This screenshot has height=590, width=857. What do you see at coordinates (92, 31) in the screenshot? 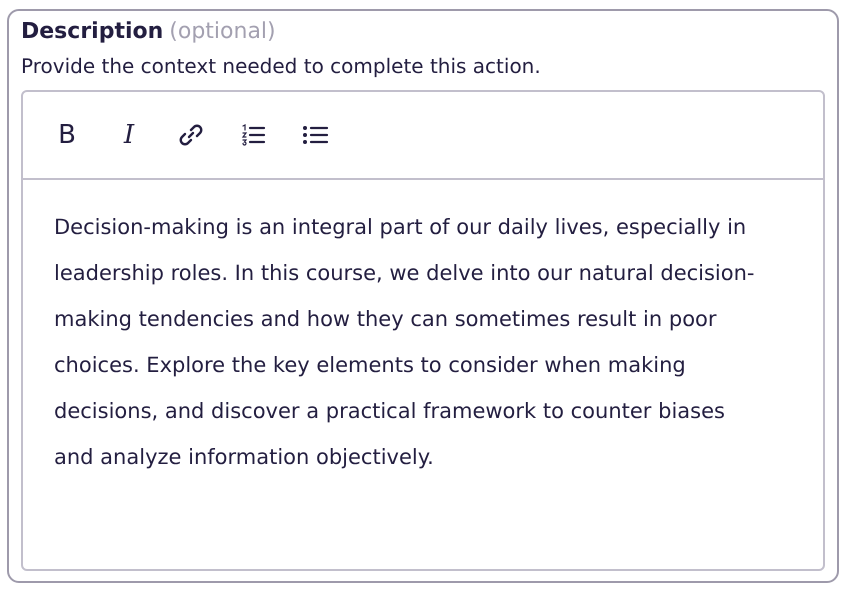
I see `field-label: Description` at bounding box center [92, 31].